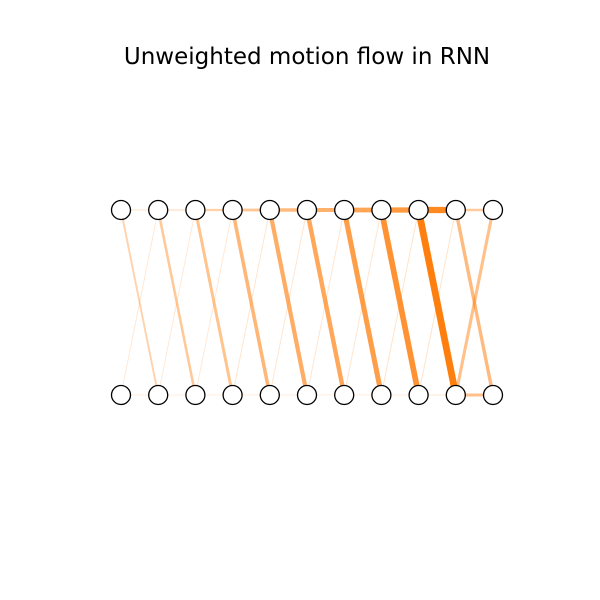 This screenshot has width=600, height=600. Describe the element at coordinates (307, 57) in the screenshot. I see `diagram-title: Unweighted motion flow in RNN` at that location.